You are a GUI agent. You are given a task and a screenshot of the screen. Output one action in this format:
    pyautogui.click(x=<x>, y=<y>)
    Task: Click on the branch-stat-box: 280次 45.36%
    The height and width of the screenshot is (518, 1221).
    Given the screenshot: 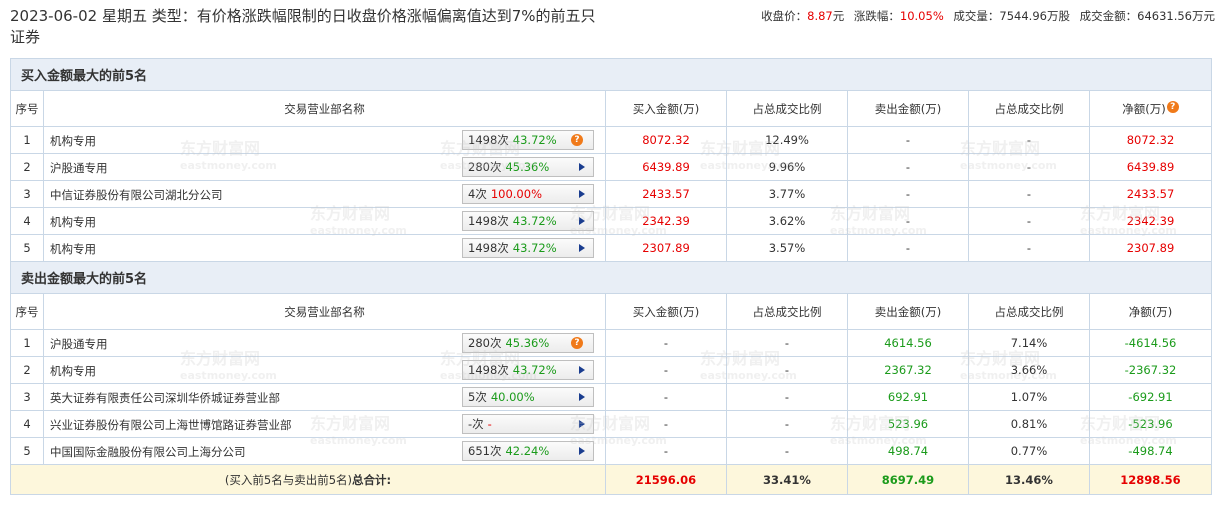 What is the action you would take?
    pyautogui.click(x=528, y=167)
    